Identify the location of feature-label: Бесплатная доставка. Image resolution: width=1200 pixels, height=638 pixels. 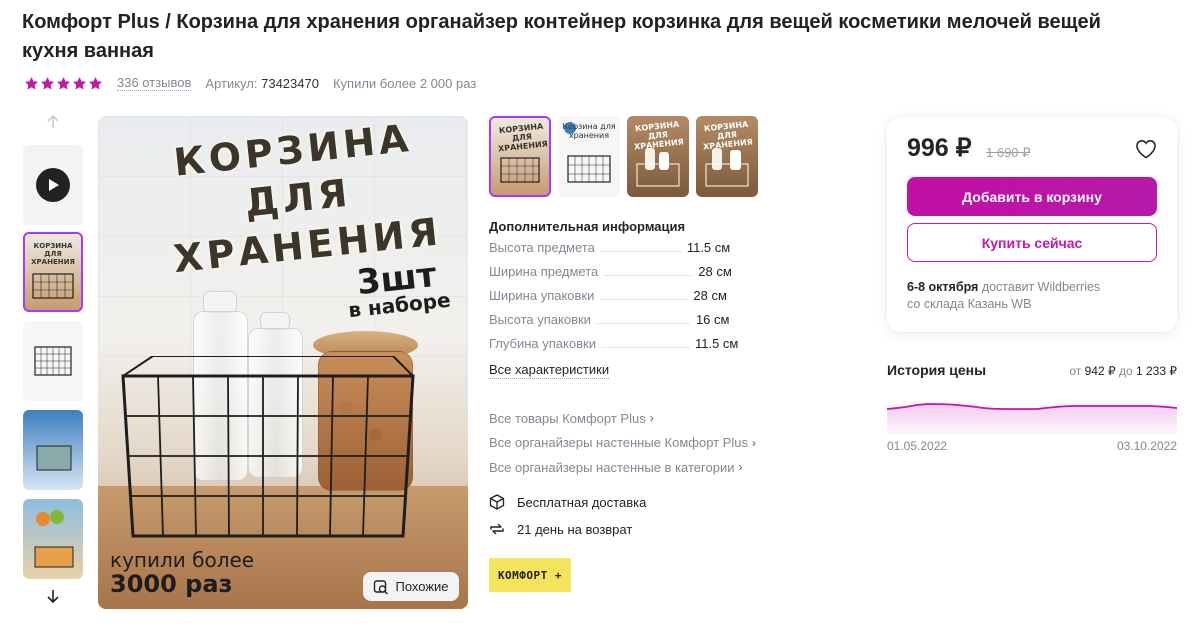
(582, 502).